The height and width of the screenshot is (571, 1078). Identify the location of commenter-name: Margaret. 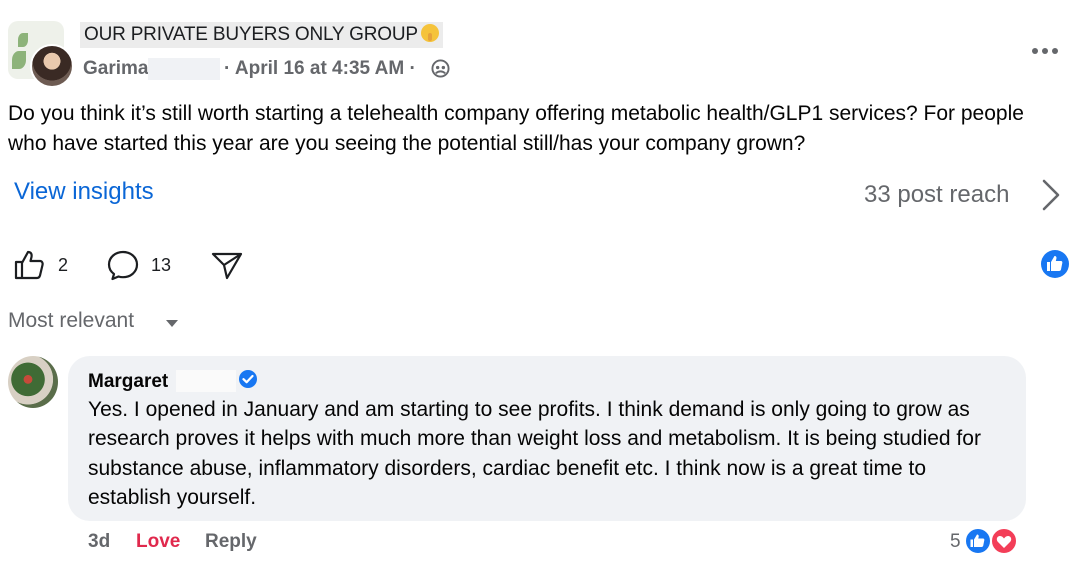
(128, 382).